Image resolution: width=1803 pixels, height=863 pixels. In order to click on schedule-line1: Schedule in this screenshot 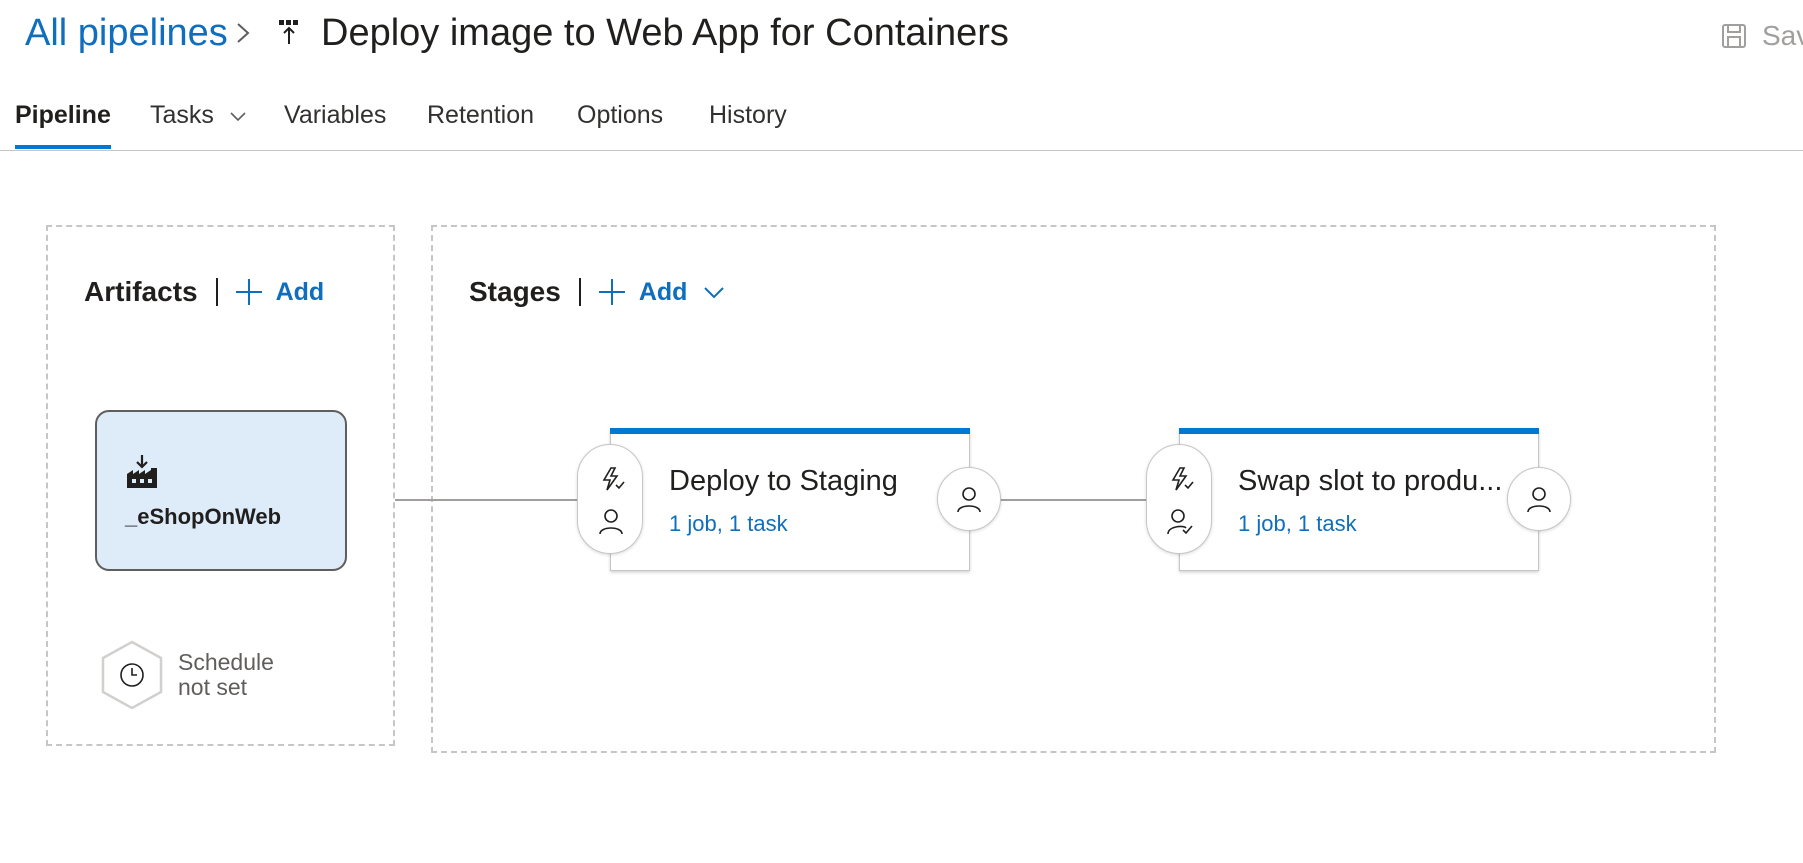, I will do `click(226, 662)`.